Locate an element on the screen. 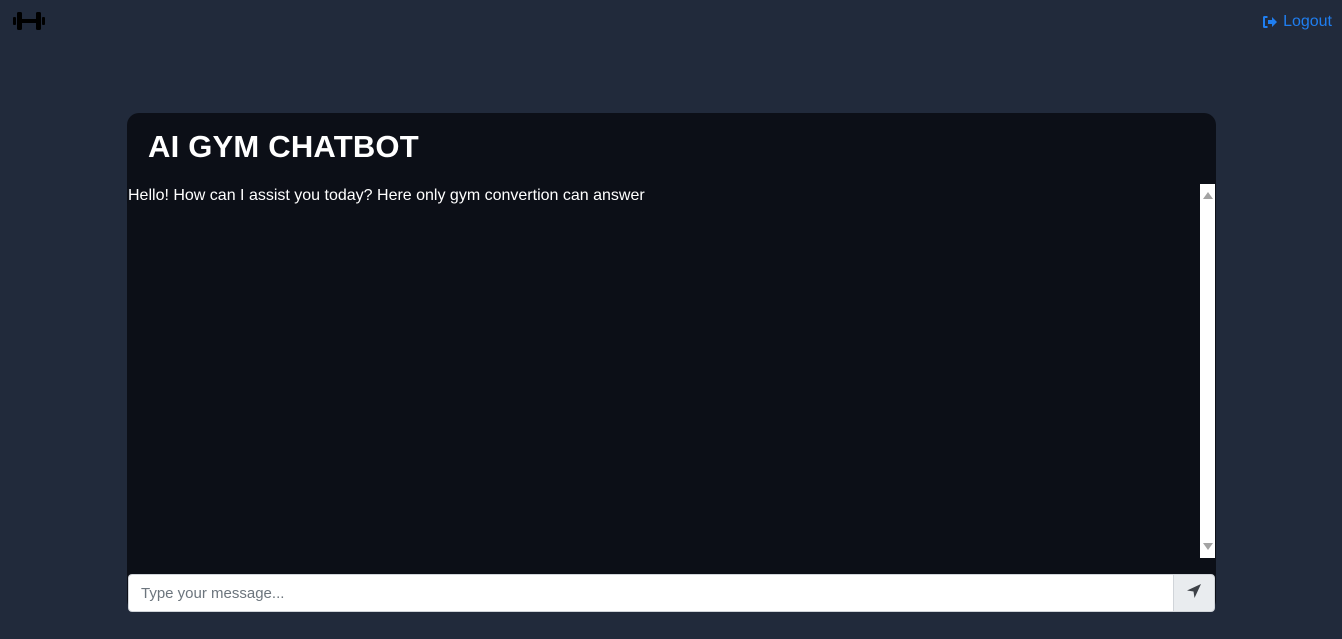  chat-title: AI GYM CHATBOT is located at coordinates (283, 146).